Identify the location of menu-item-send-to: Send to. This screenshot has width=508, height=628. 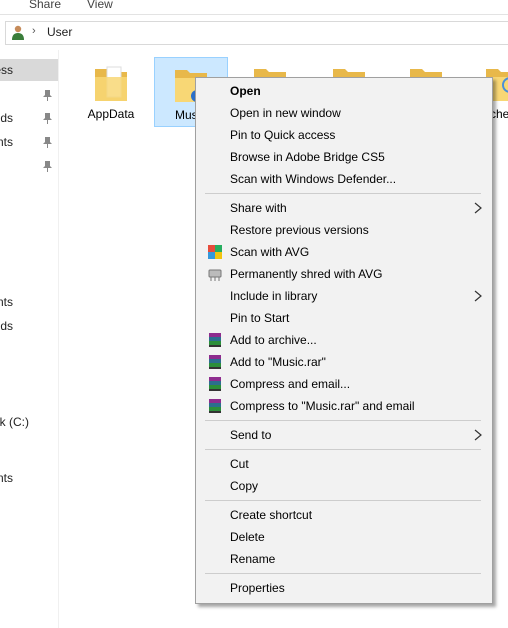
(344, 435).